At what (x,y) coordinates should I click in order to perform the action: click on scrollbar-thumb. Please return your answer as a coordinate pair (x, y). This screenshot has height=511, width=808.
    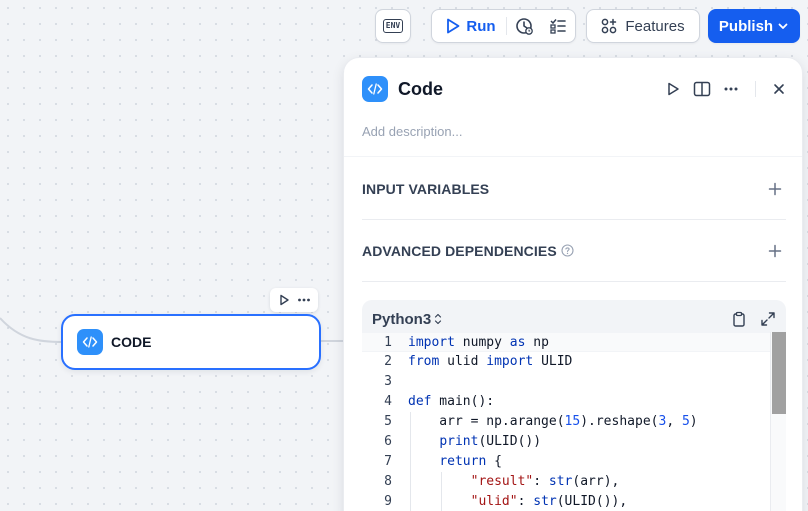
    Looking at the image, I should click on (779, 373).